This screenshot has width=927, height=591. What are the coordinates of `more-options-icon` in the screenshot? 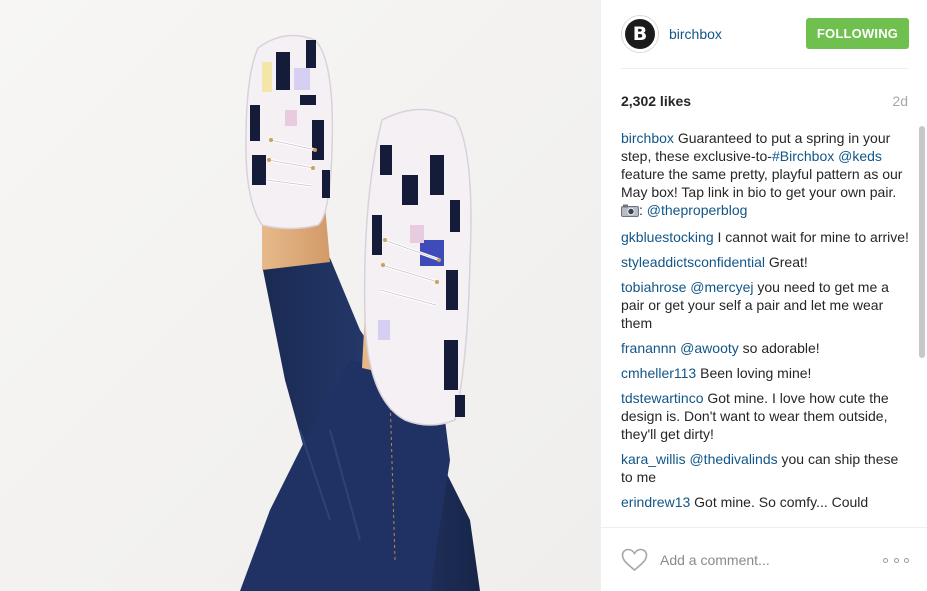 It's located at (896, 560).